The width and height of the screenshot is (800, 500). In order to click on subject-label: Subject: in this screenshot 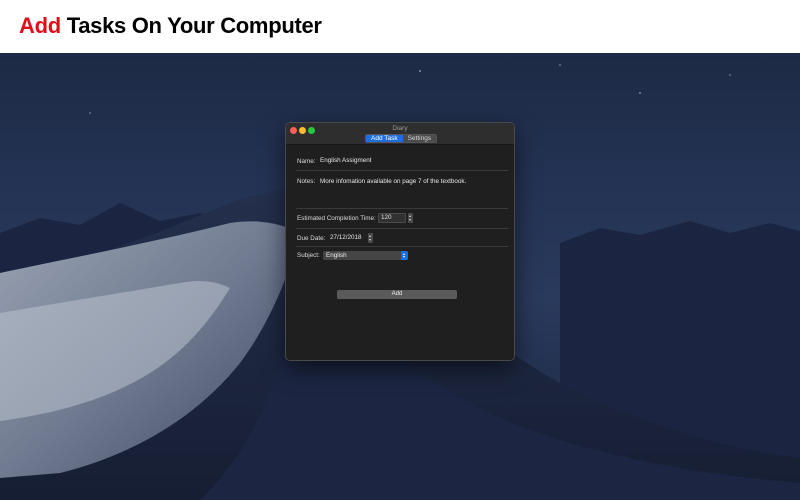, I will do `click(308, 255)`.